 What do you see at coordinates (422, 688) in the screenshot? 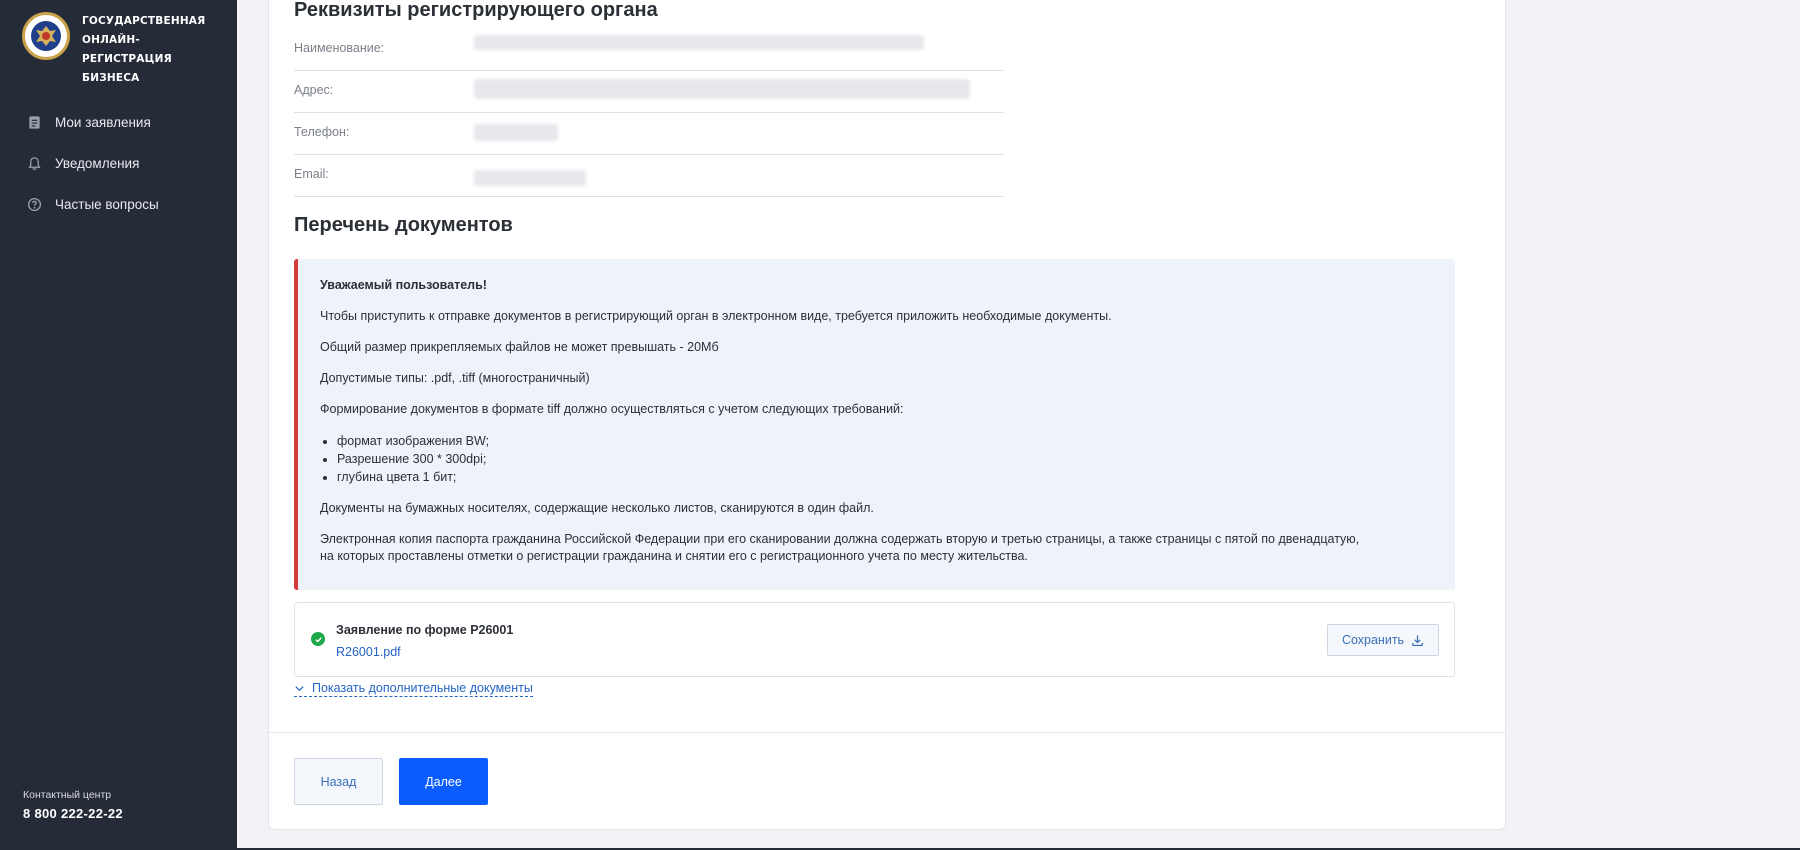
I see `show-more-label: Показать дополнительные документы` at bounding box center [422, 688].